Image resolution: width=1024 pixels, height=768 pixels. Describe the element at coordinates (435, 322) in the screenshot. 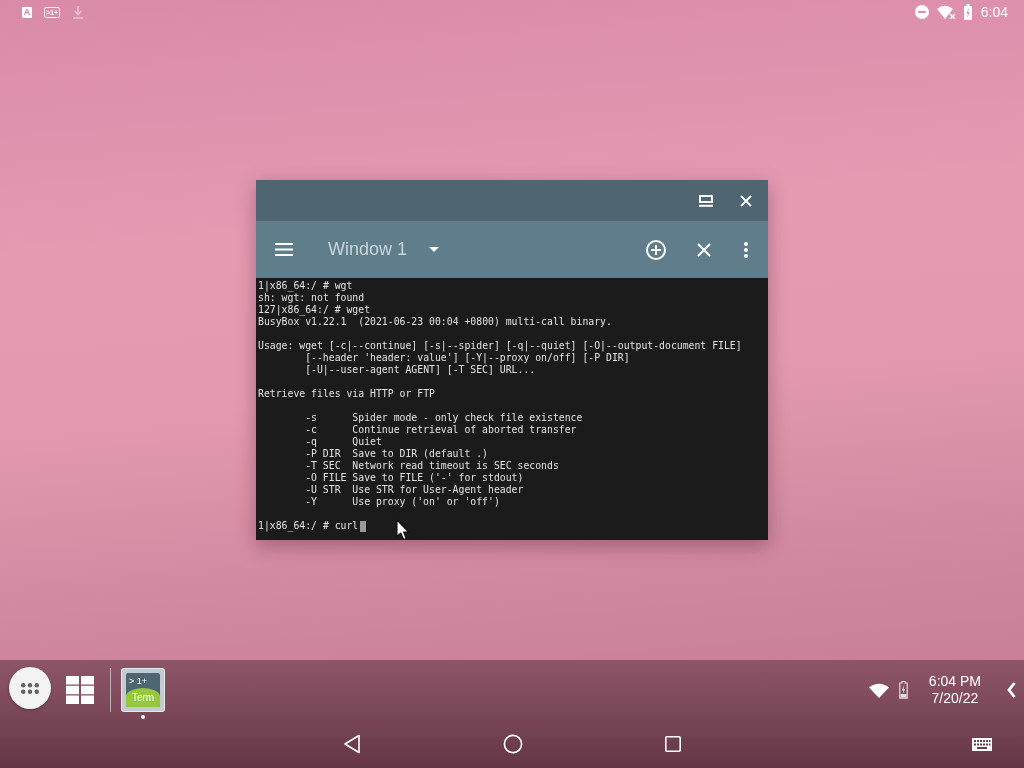

I see `terminal-line: BusyBox v1.22.1 (2021-06-23 00:04 +0800) multi-call binary.` at that location.